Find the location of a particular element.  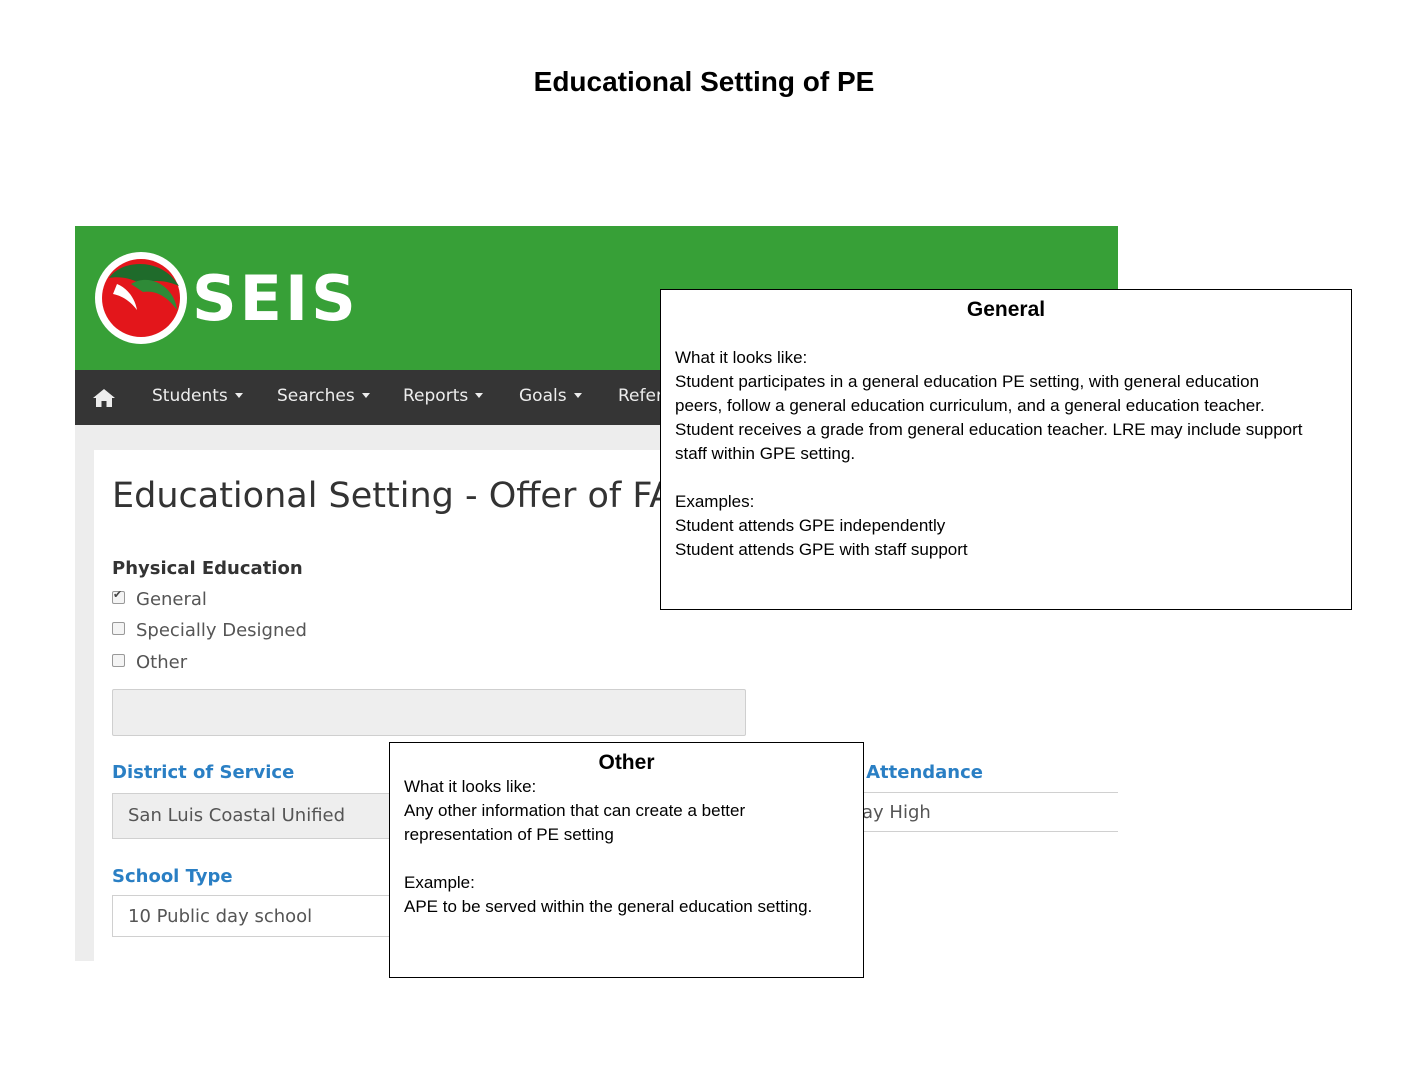

callout-general-line: What it looks like: is located at coordinates (741, 357).